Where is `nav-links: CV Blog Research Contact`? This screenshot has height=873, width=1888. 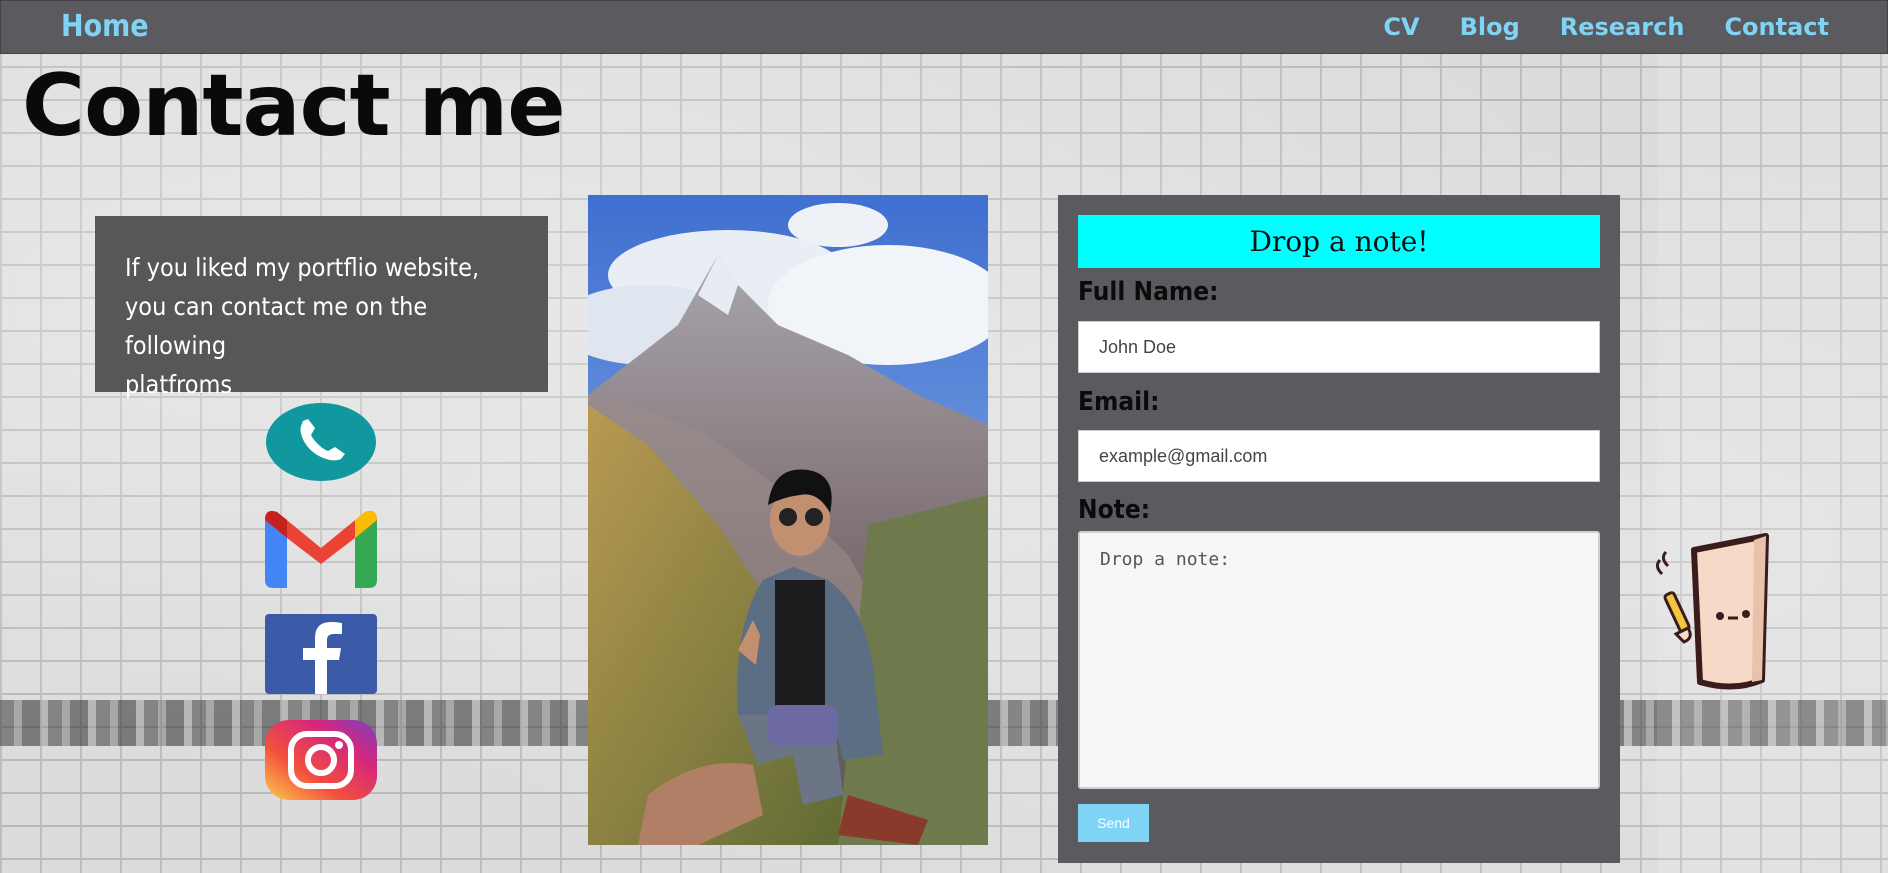
nav-links: CV Blog Research Contact is located at coordinates (1606, 27).